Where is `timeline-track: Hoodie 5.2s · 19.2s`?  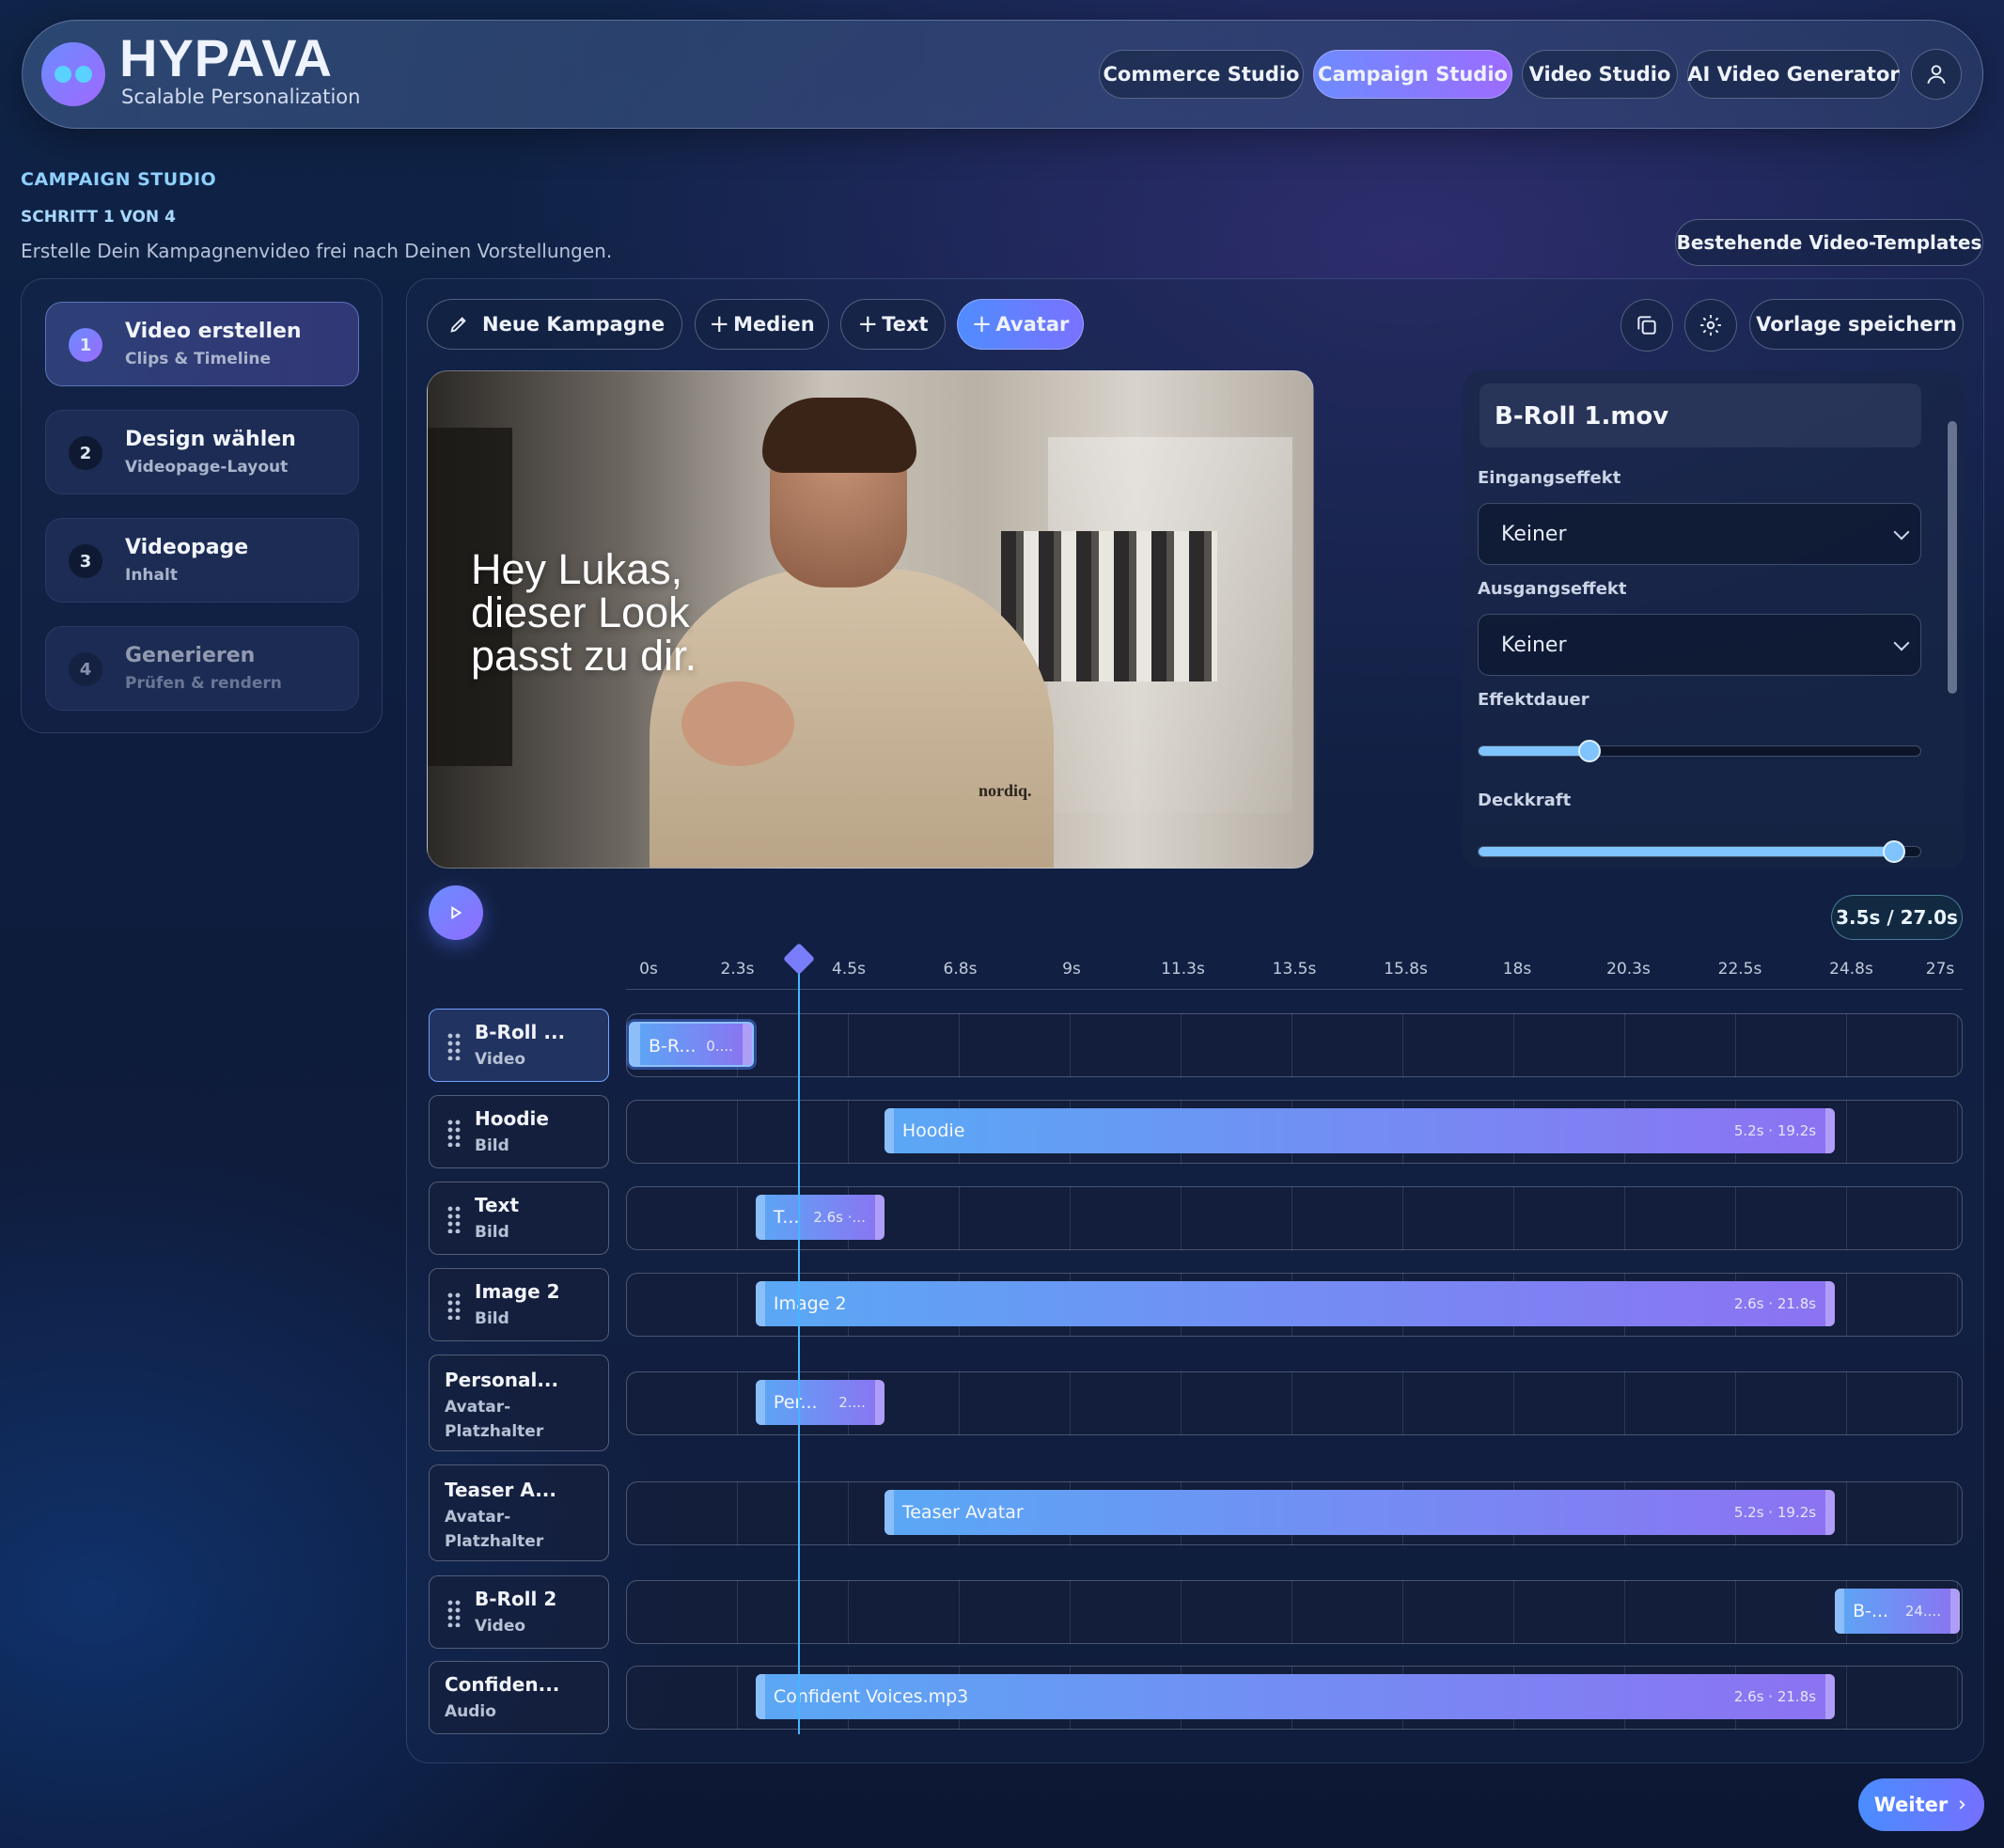 timeline-track: Hoodie 5.2s · 19.2s is located at coordinates (1294, 1132).